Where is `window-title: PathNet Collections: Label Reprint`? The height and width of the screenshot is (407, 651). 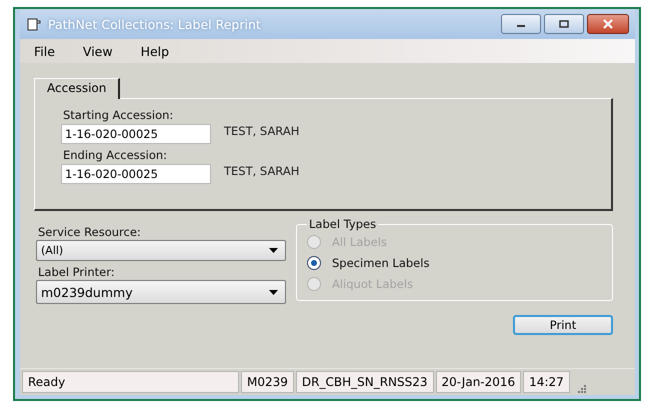
window-title: PathNet Collections: Label Reprint is located at coordinates (155, 24).